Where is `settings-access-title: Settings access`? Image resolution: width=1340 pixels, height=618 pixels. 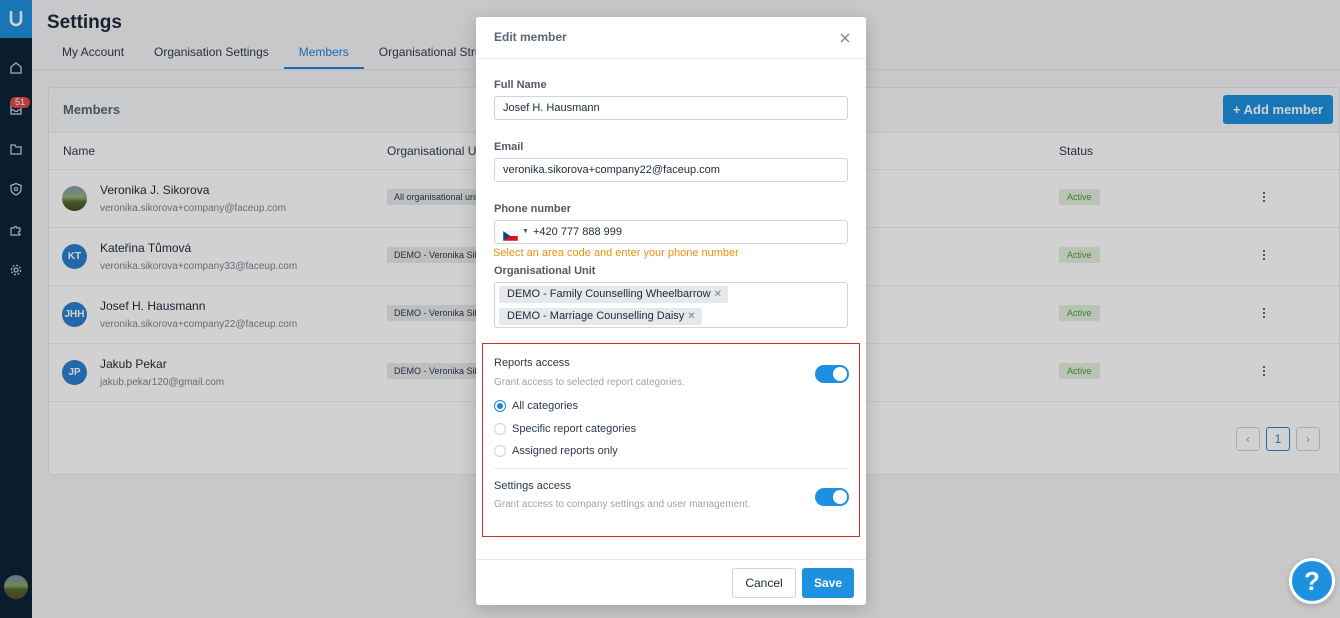 settings-access-title: Settings access is located at coordinates (533, 486).